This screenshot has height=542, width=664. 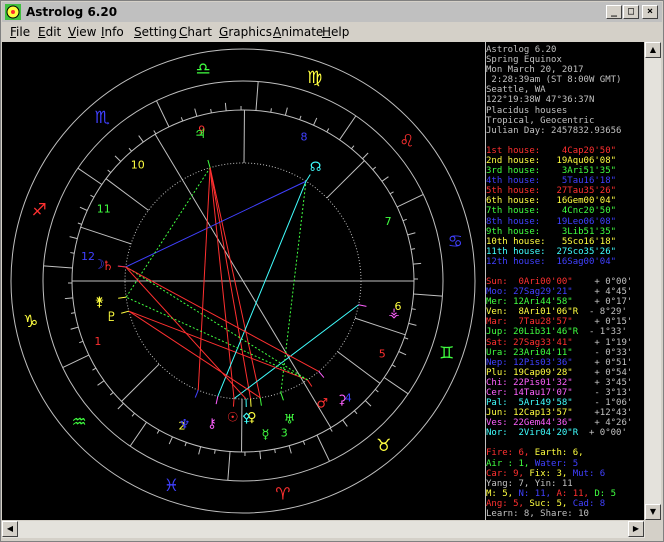 I want to click on planet-row: Ven: 8Ari01'06"R - 8°29', so click(x=556, y=312).